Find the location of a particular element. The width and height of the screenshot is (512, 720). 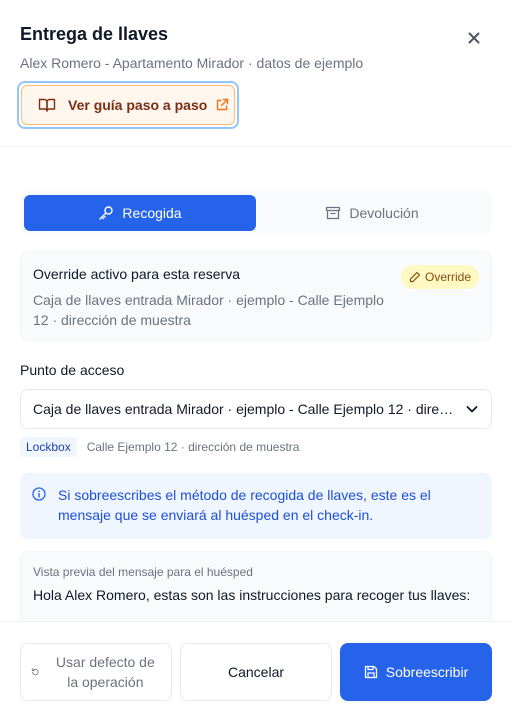

cancel-button: Cancelar is located at coordinates (256, 672).